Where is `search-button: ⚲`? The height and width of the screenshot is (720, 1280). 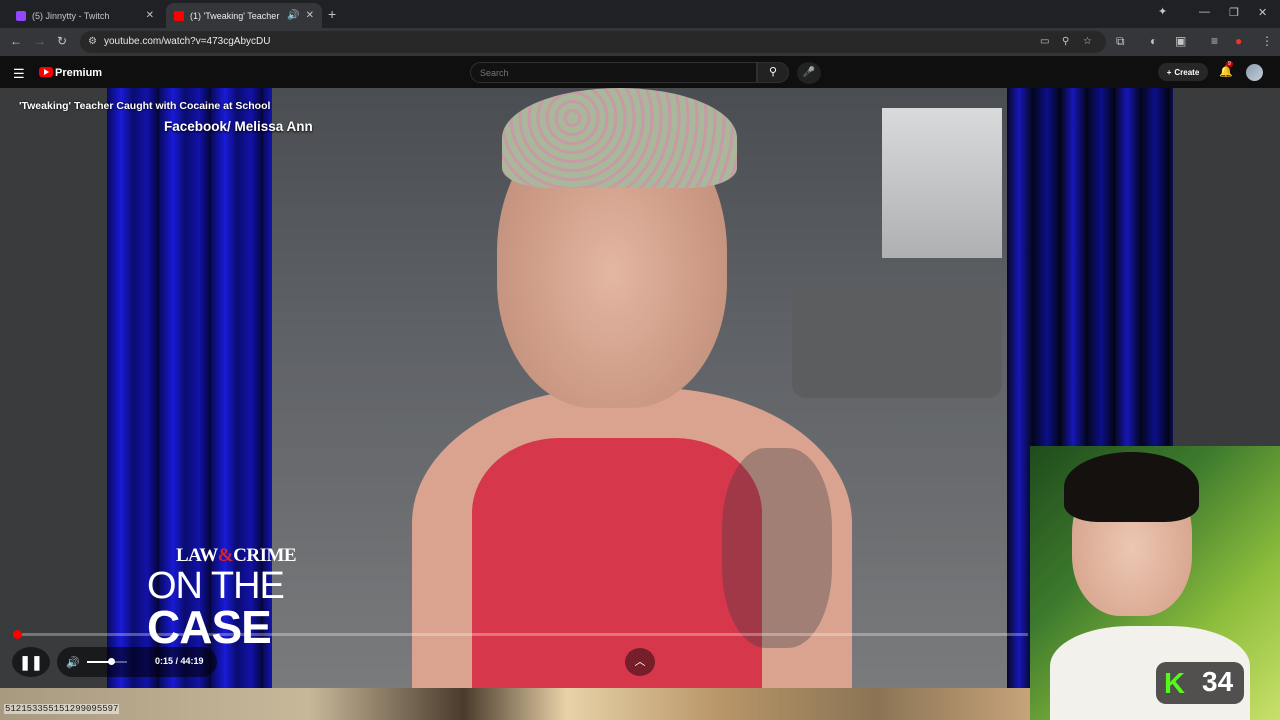 search-button: ⚲ is located at coordinates (773, 72).